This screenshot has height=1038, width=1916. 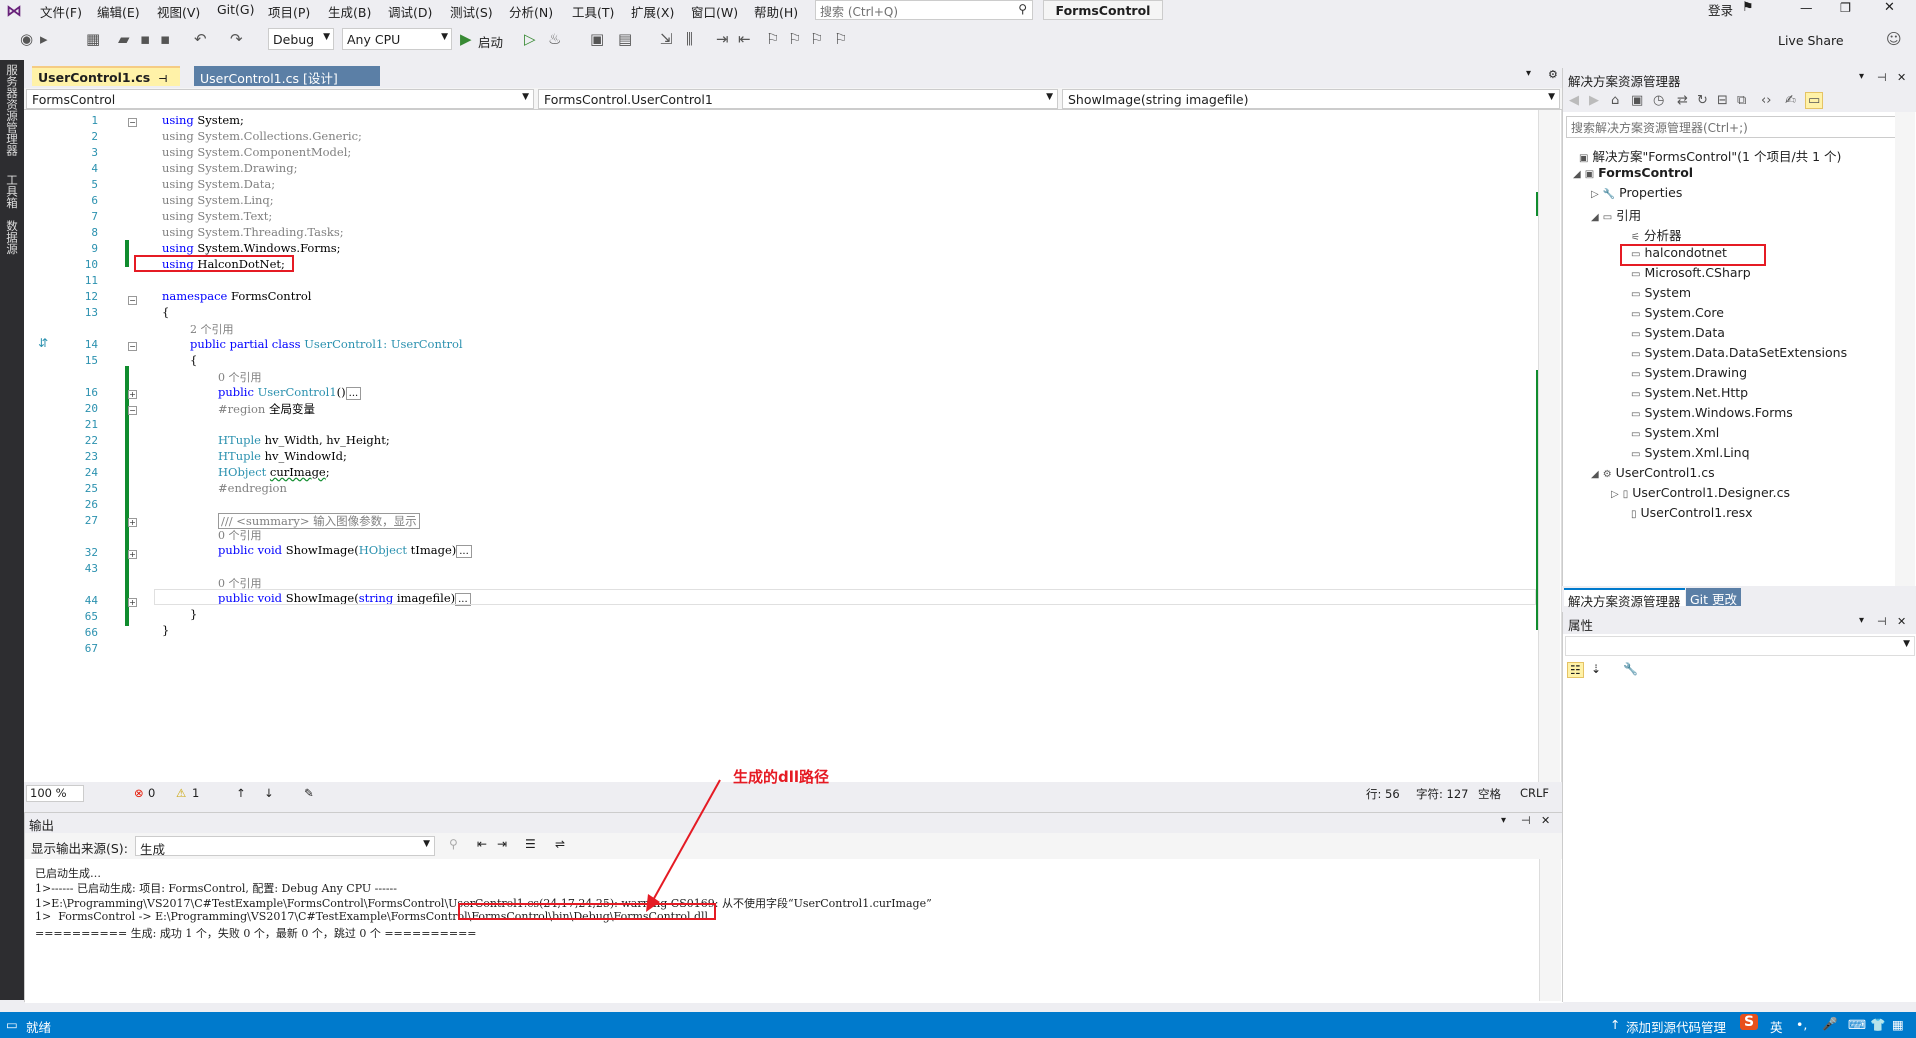 I want to click on menu-build: 生成(B), so click(x=349, y=11).